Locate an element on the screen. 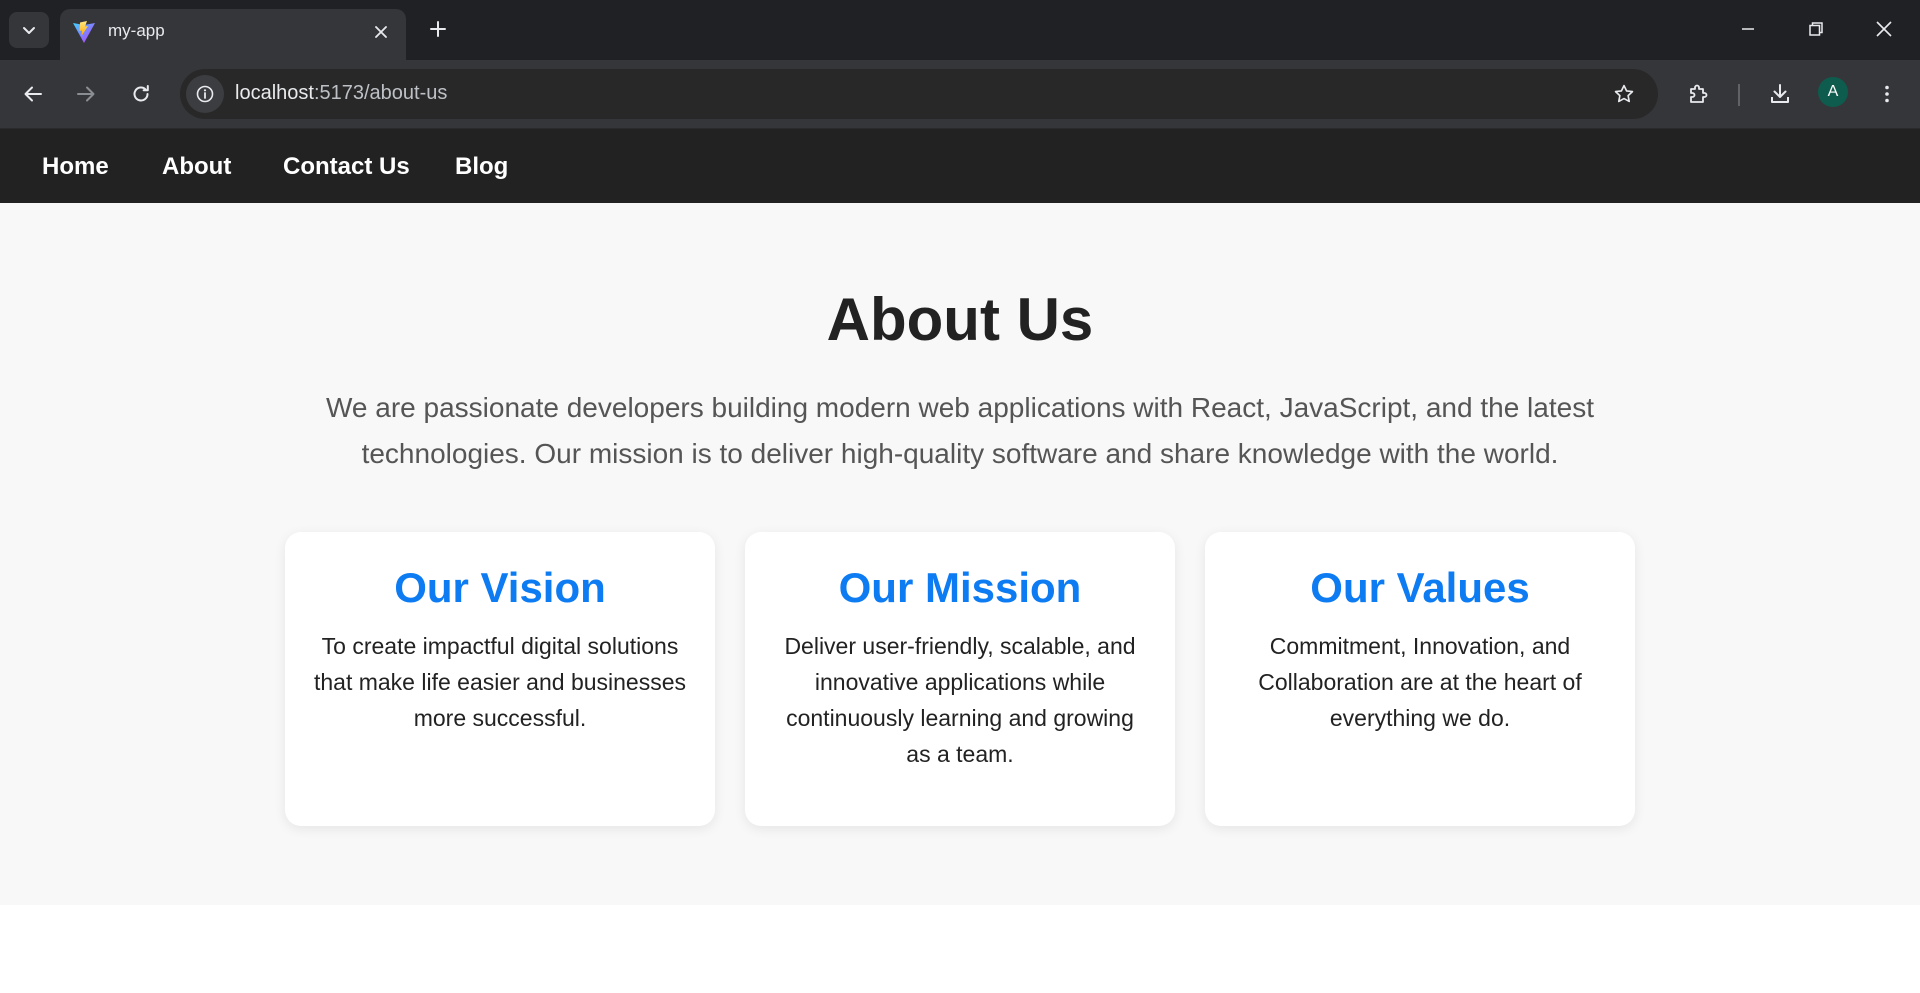  reload-button is located at coordinates (141, 94).